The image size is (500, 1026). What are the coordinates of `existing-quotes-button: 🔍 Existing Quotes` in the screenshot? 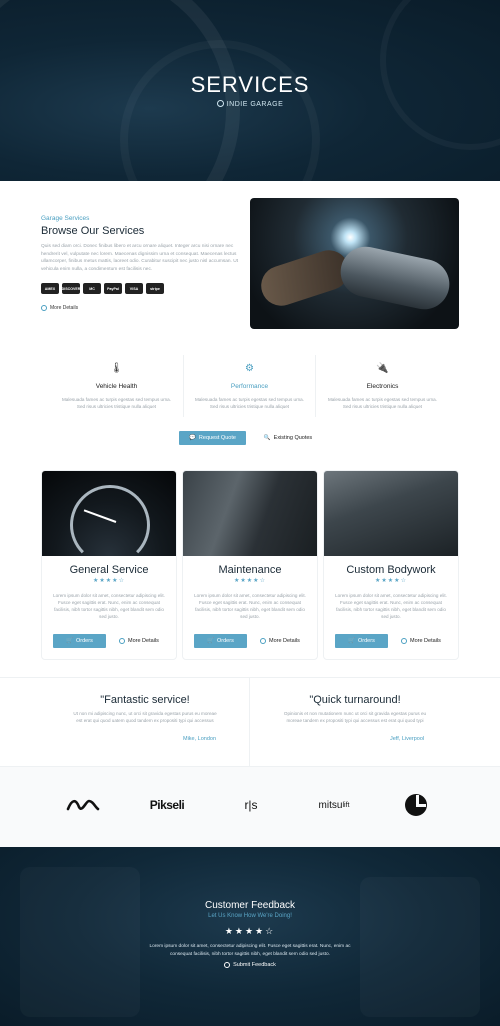 It's located at (288, 438).